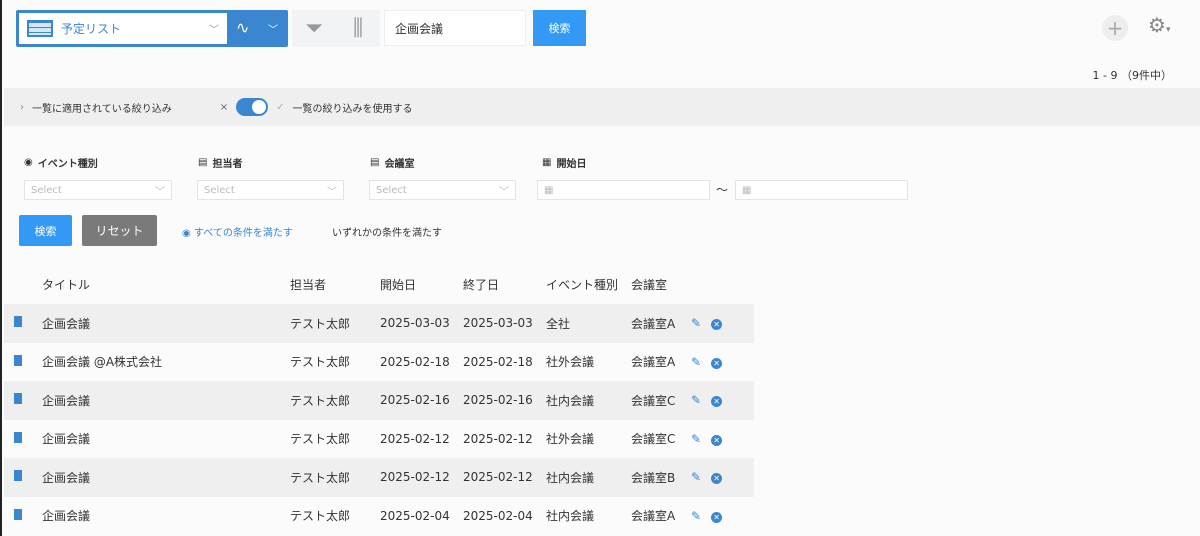 Image resolution: width=1200 pixels, height=536 pixels. What do you see at coordinates (314, 28) in the screenshot?
I see `filter-icon: ⏷` at bounding box center [314, 28].